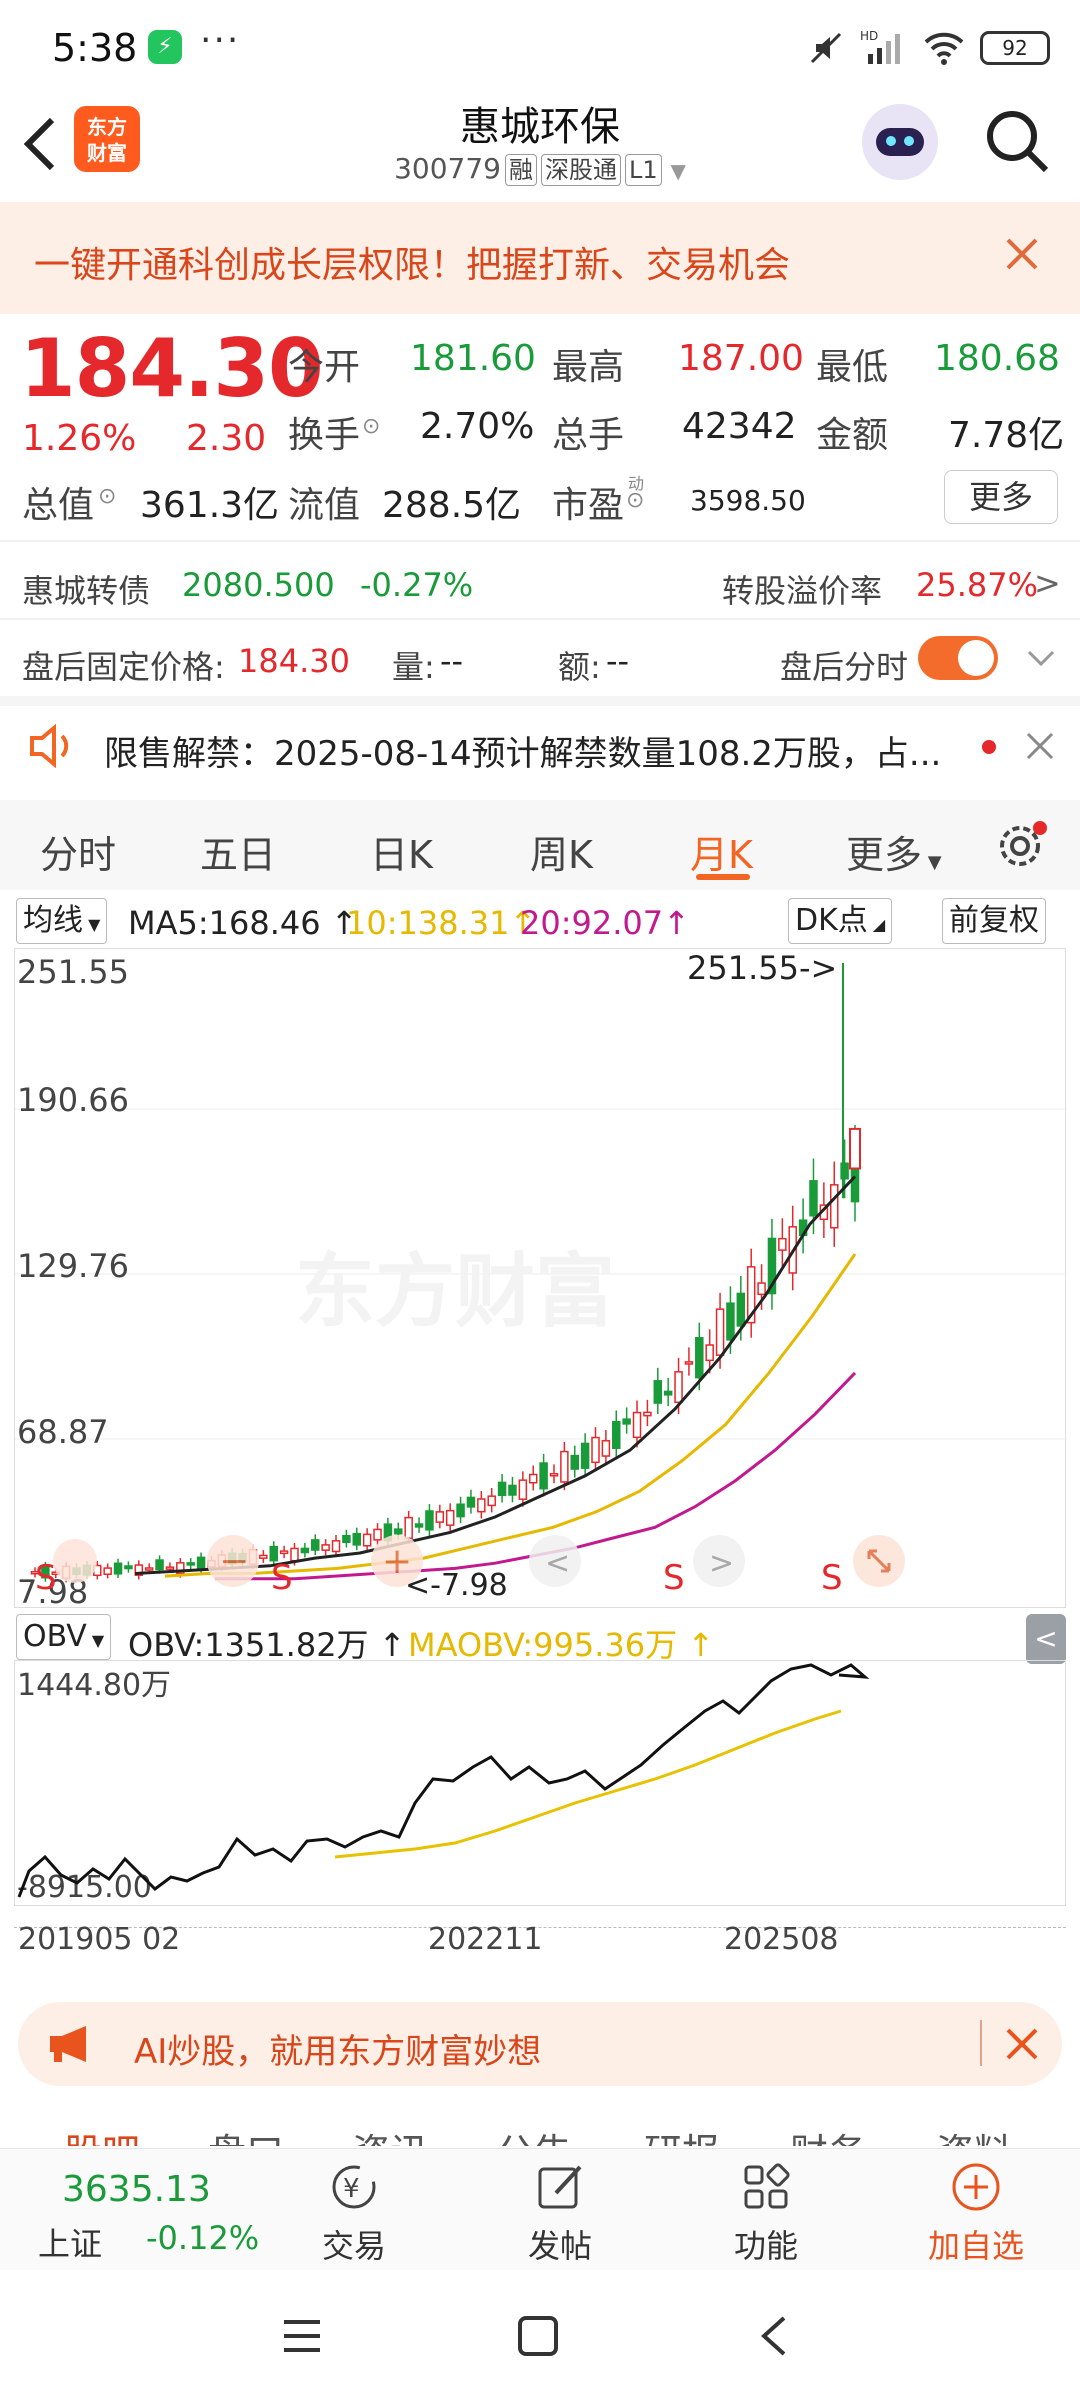  Describe the element at coordinates (62, 921) in the screenshot. I see `ma-select: 均线 ▼` at that location.